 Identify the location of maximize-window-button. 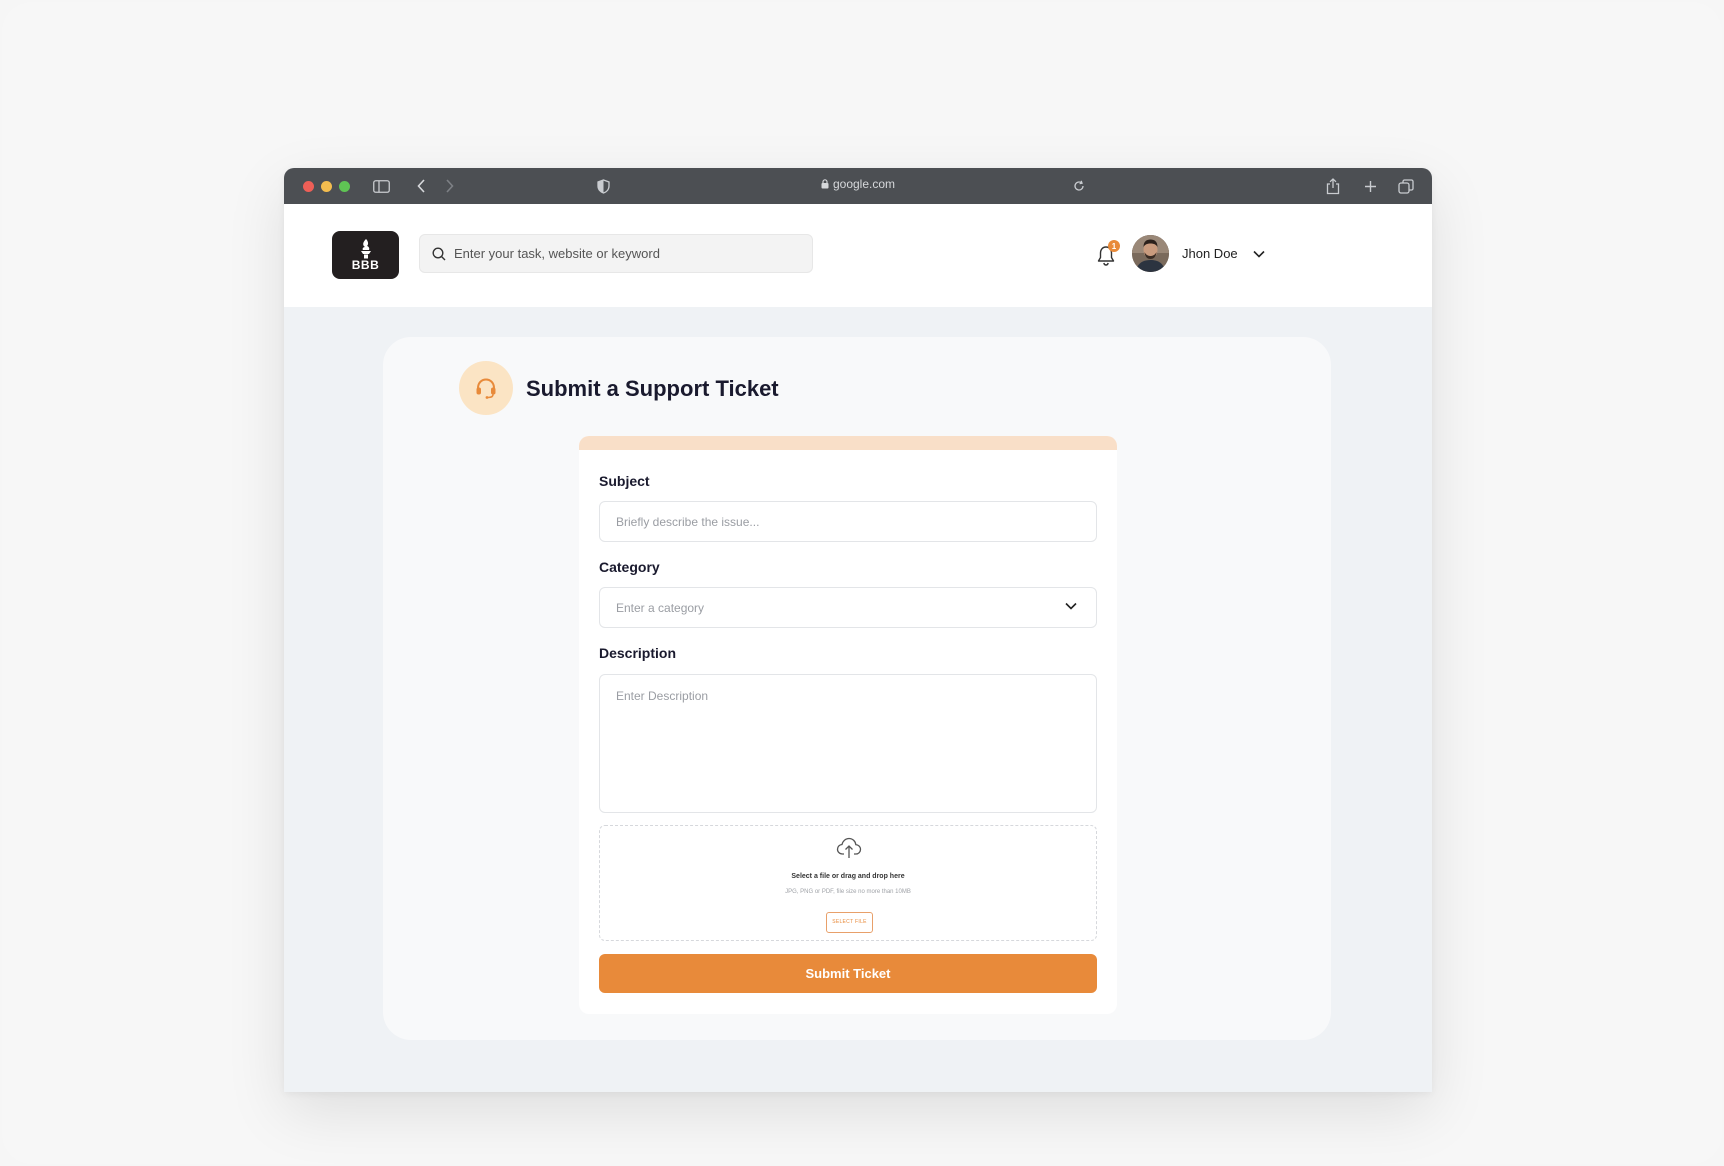
(344, 186).